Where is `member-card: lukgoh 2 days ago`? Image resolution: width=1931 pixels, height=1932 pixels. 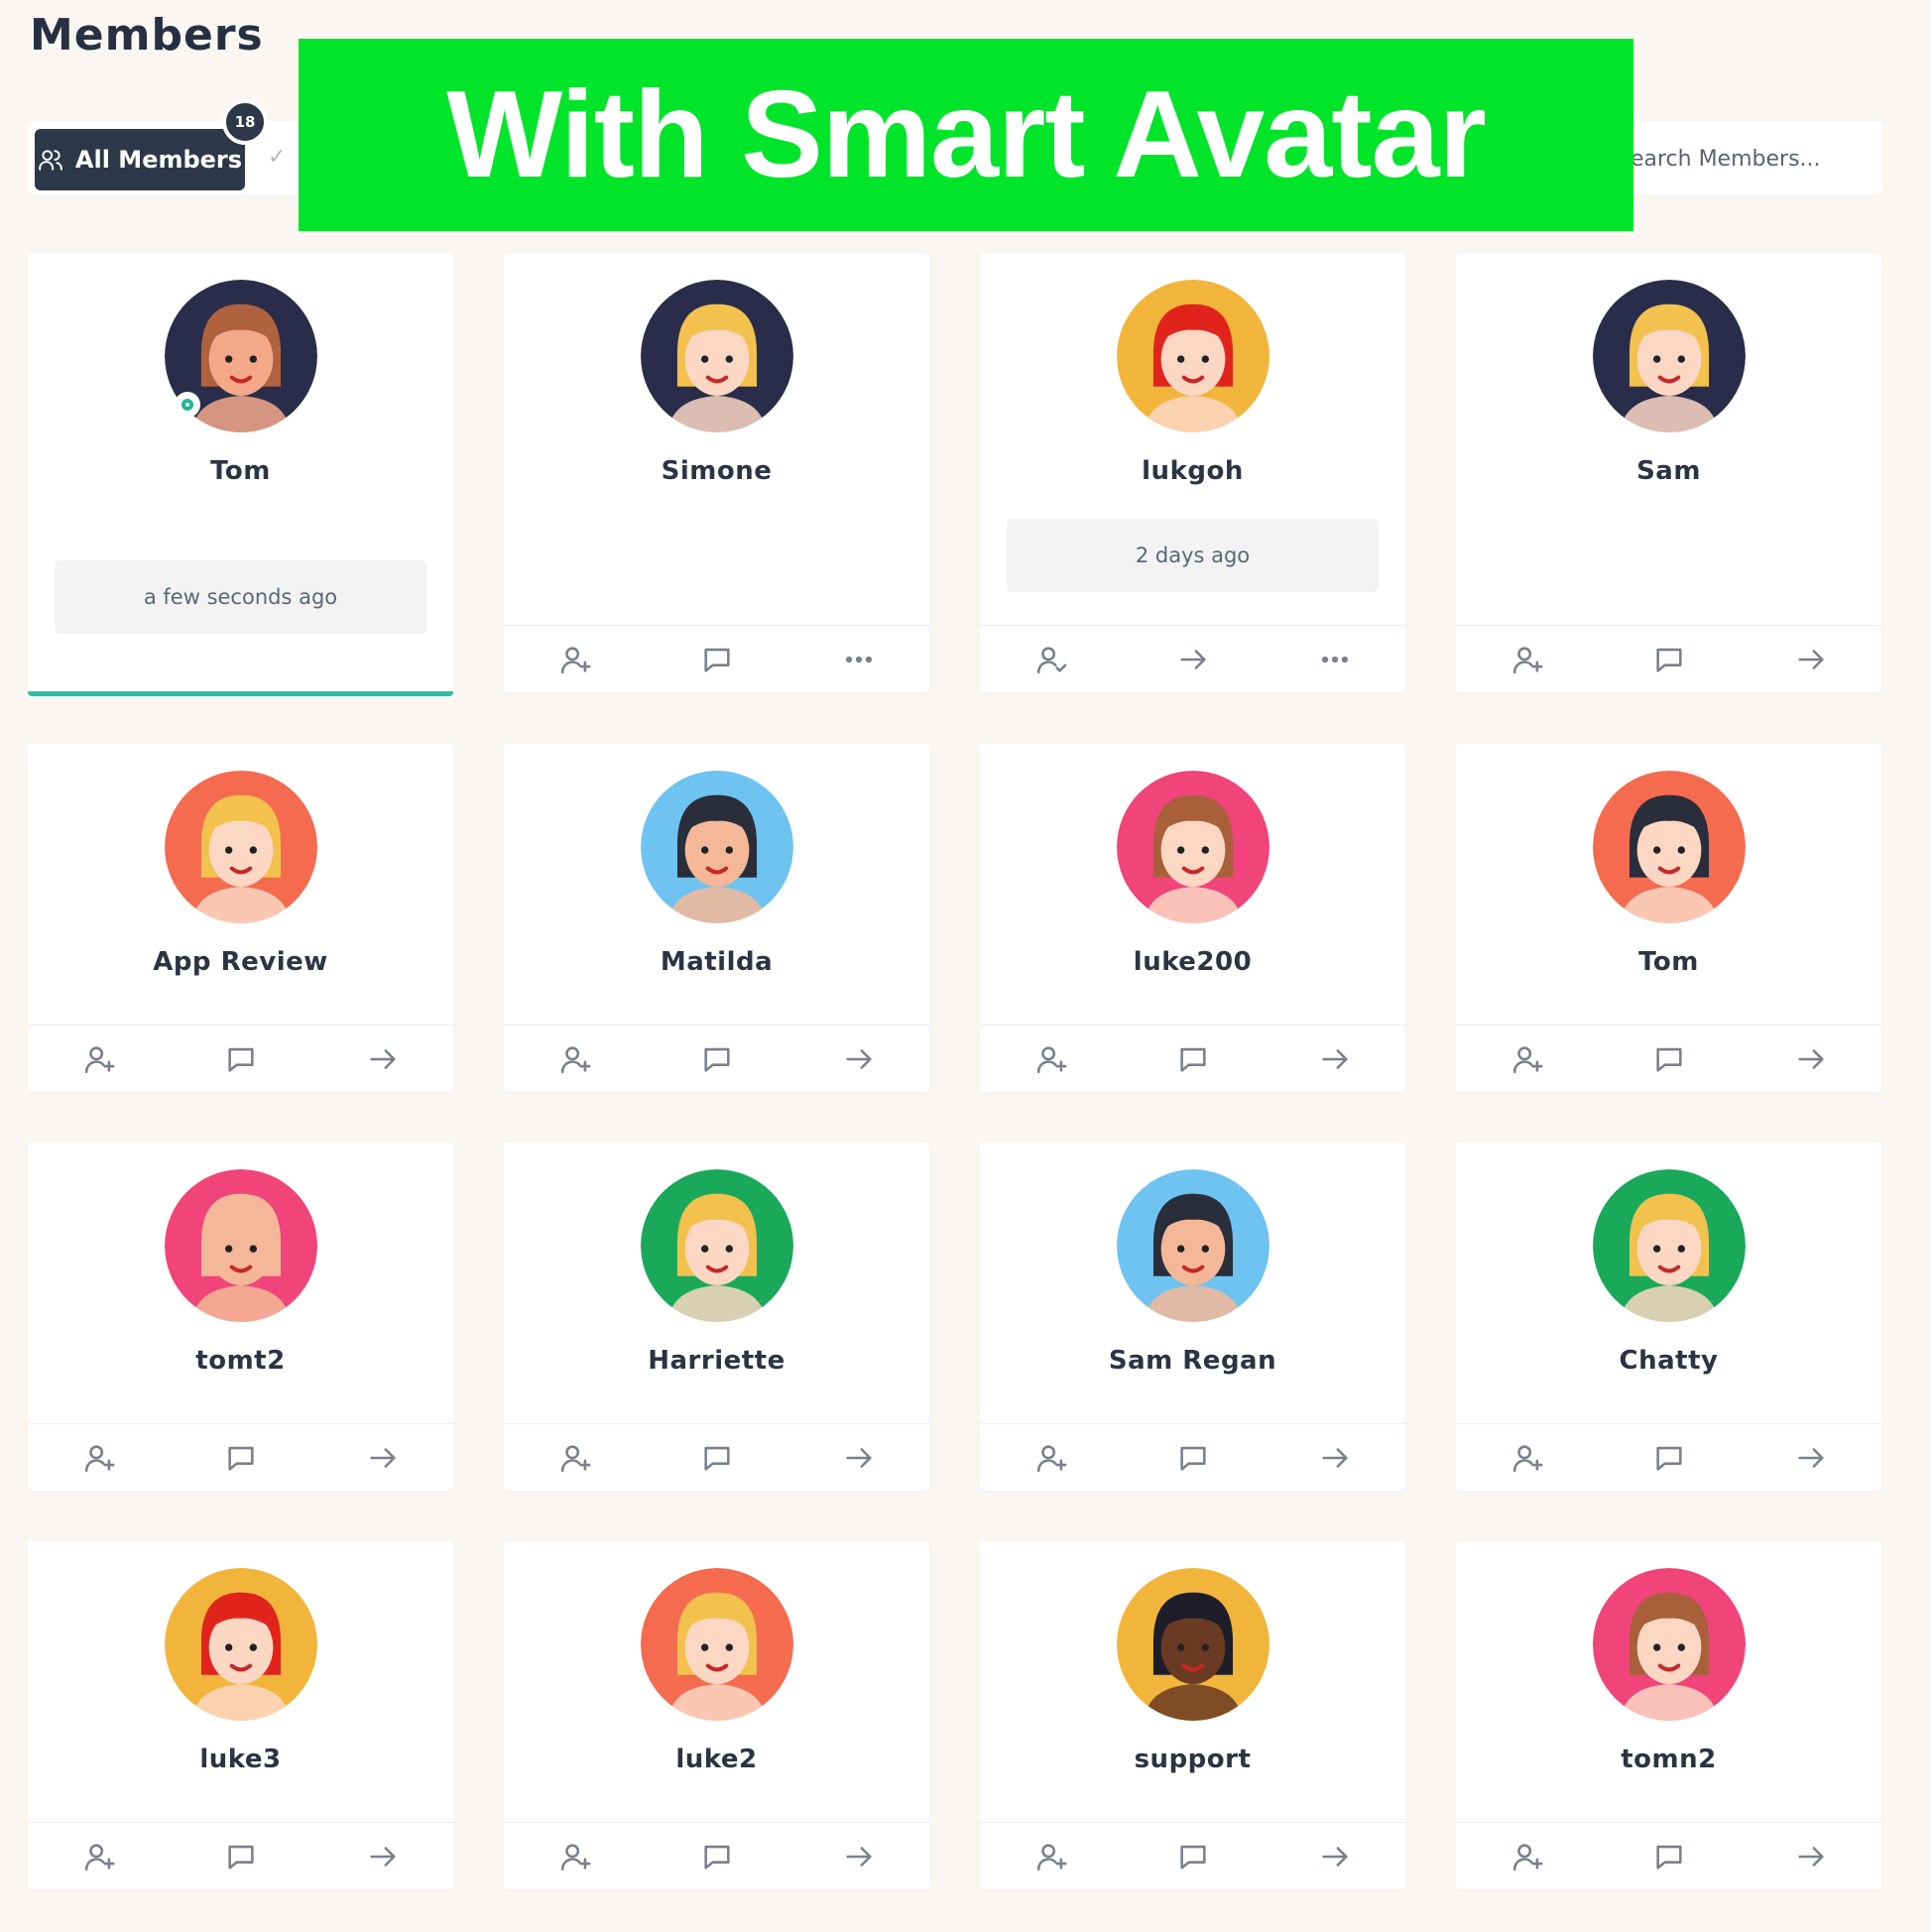 member-card: lukgoh 2 days ago is located at coordinates (1192, 472).